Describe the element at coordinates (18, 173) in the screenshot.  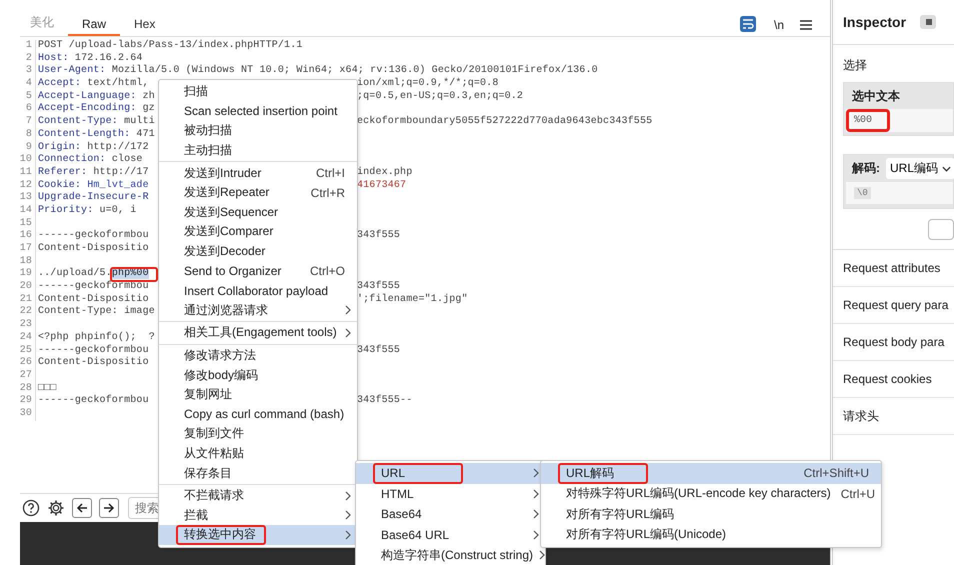
I see `line-number: 11` at that location.